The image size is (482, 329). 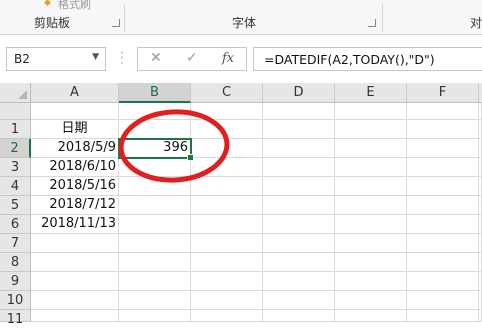 What do you see at coordinates (155, 243) in the screenshot?
I see `cell-b7` at bounding box center [155, 243].